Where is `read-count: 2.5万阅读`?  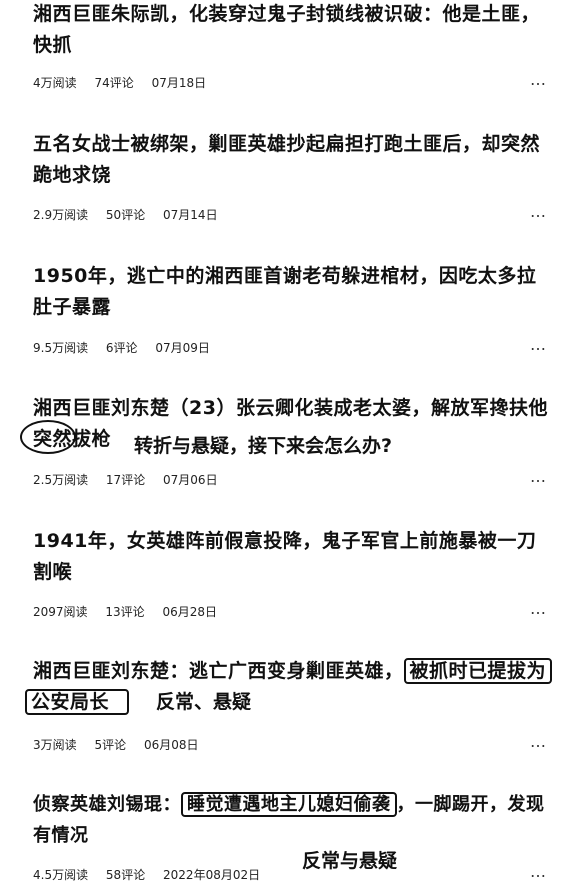
read-count: 2.5万阅读 is located at coordinates (61, 480).